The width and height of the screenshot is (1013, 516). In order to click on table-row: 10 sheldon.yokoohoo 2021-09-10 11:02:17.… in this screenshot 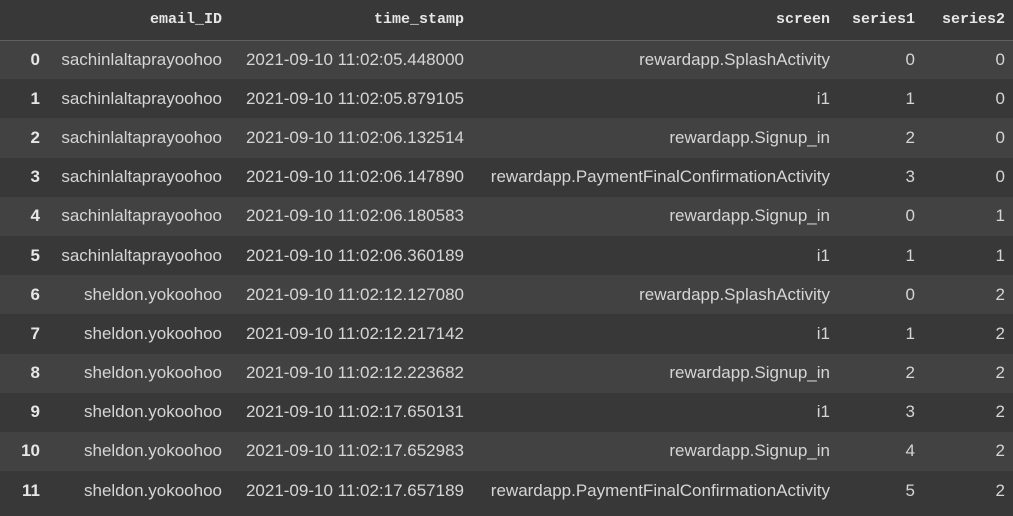, I will do `click(506, 451)`.